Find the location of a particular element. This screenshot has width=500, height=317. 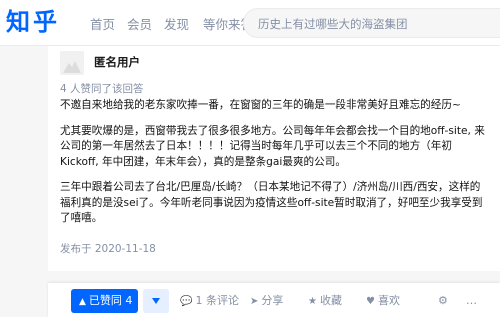

triangle-up-icon: ▲ is located at coordinates (82, 302).